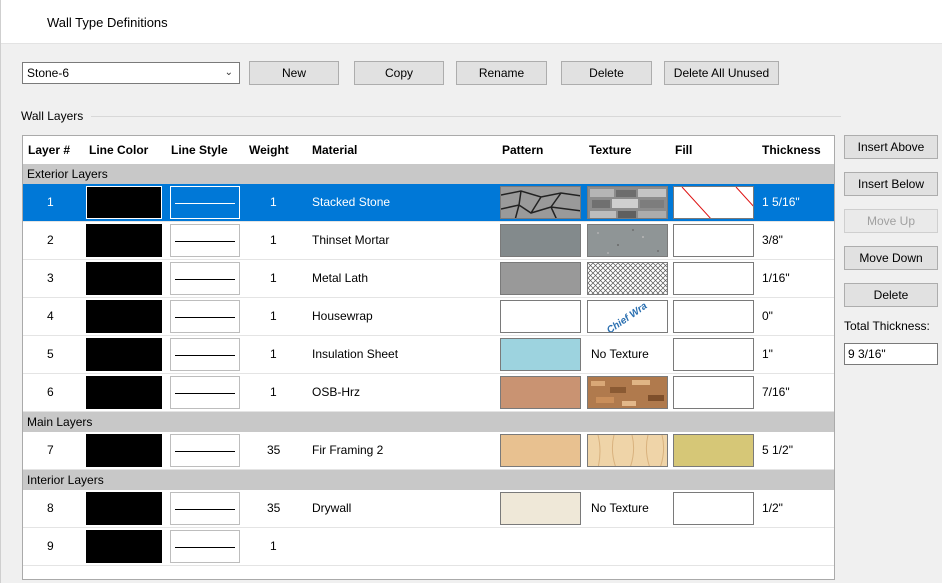  I want to click on wall-type-select-value: Stone-6, so click(48, 73).